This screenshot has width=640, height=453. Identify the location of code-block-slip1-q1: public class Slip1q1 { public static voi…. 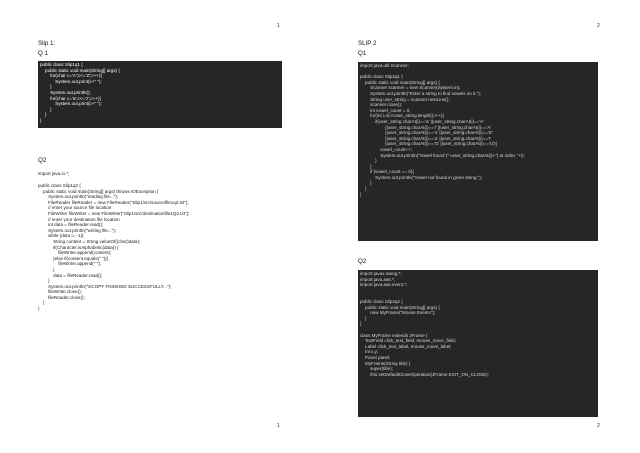
(160, 94).